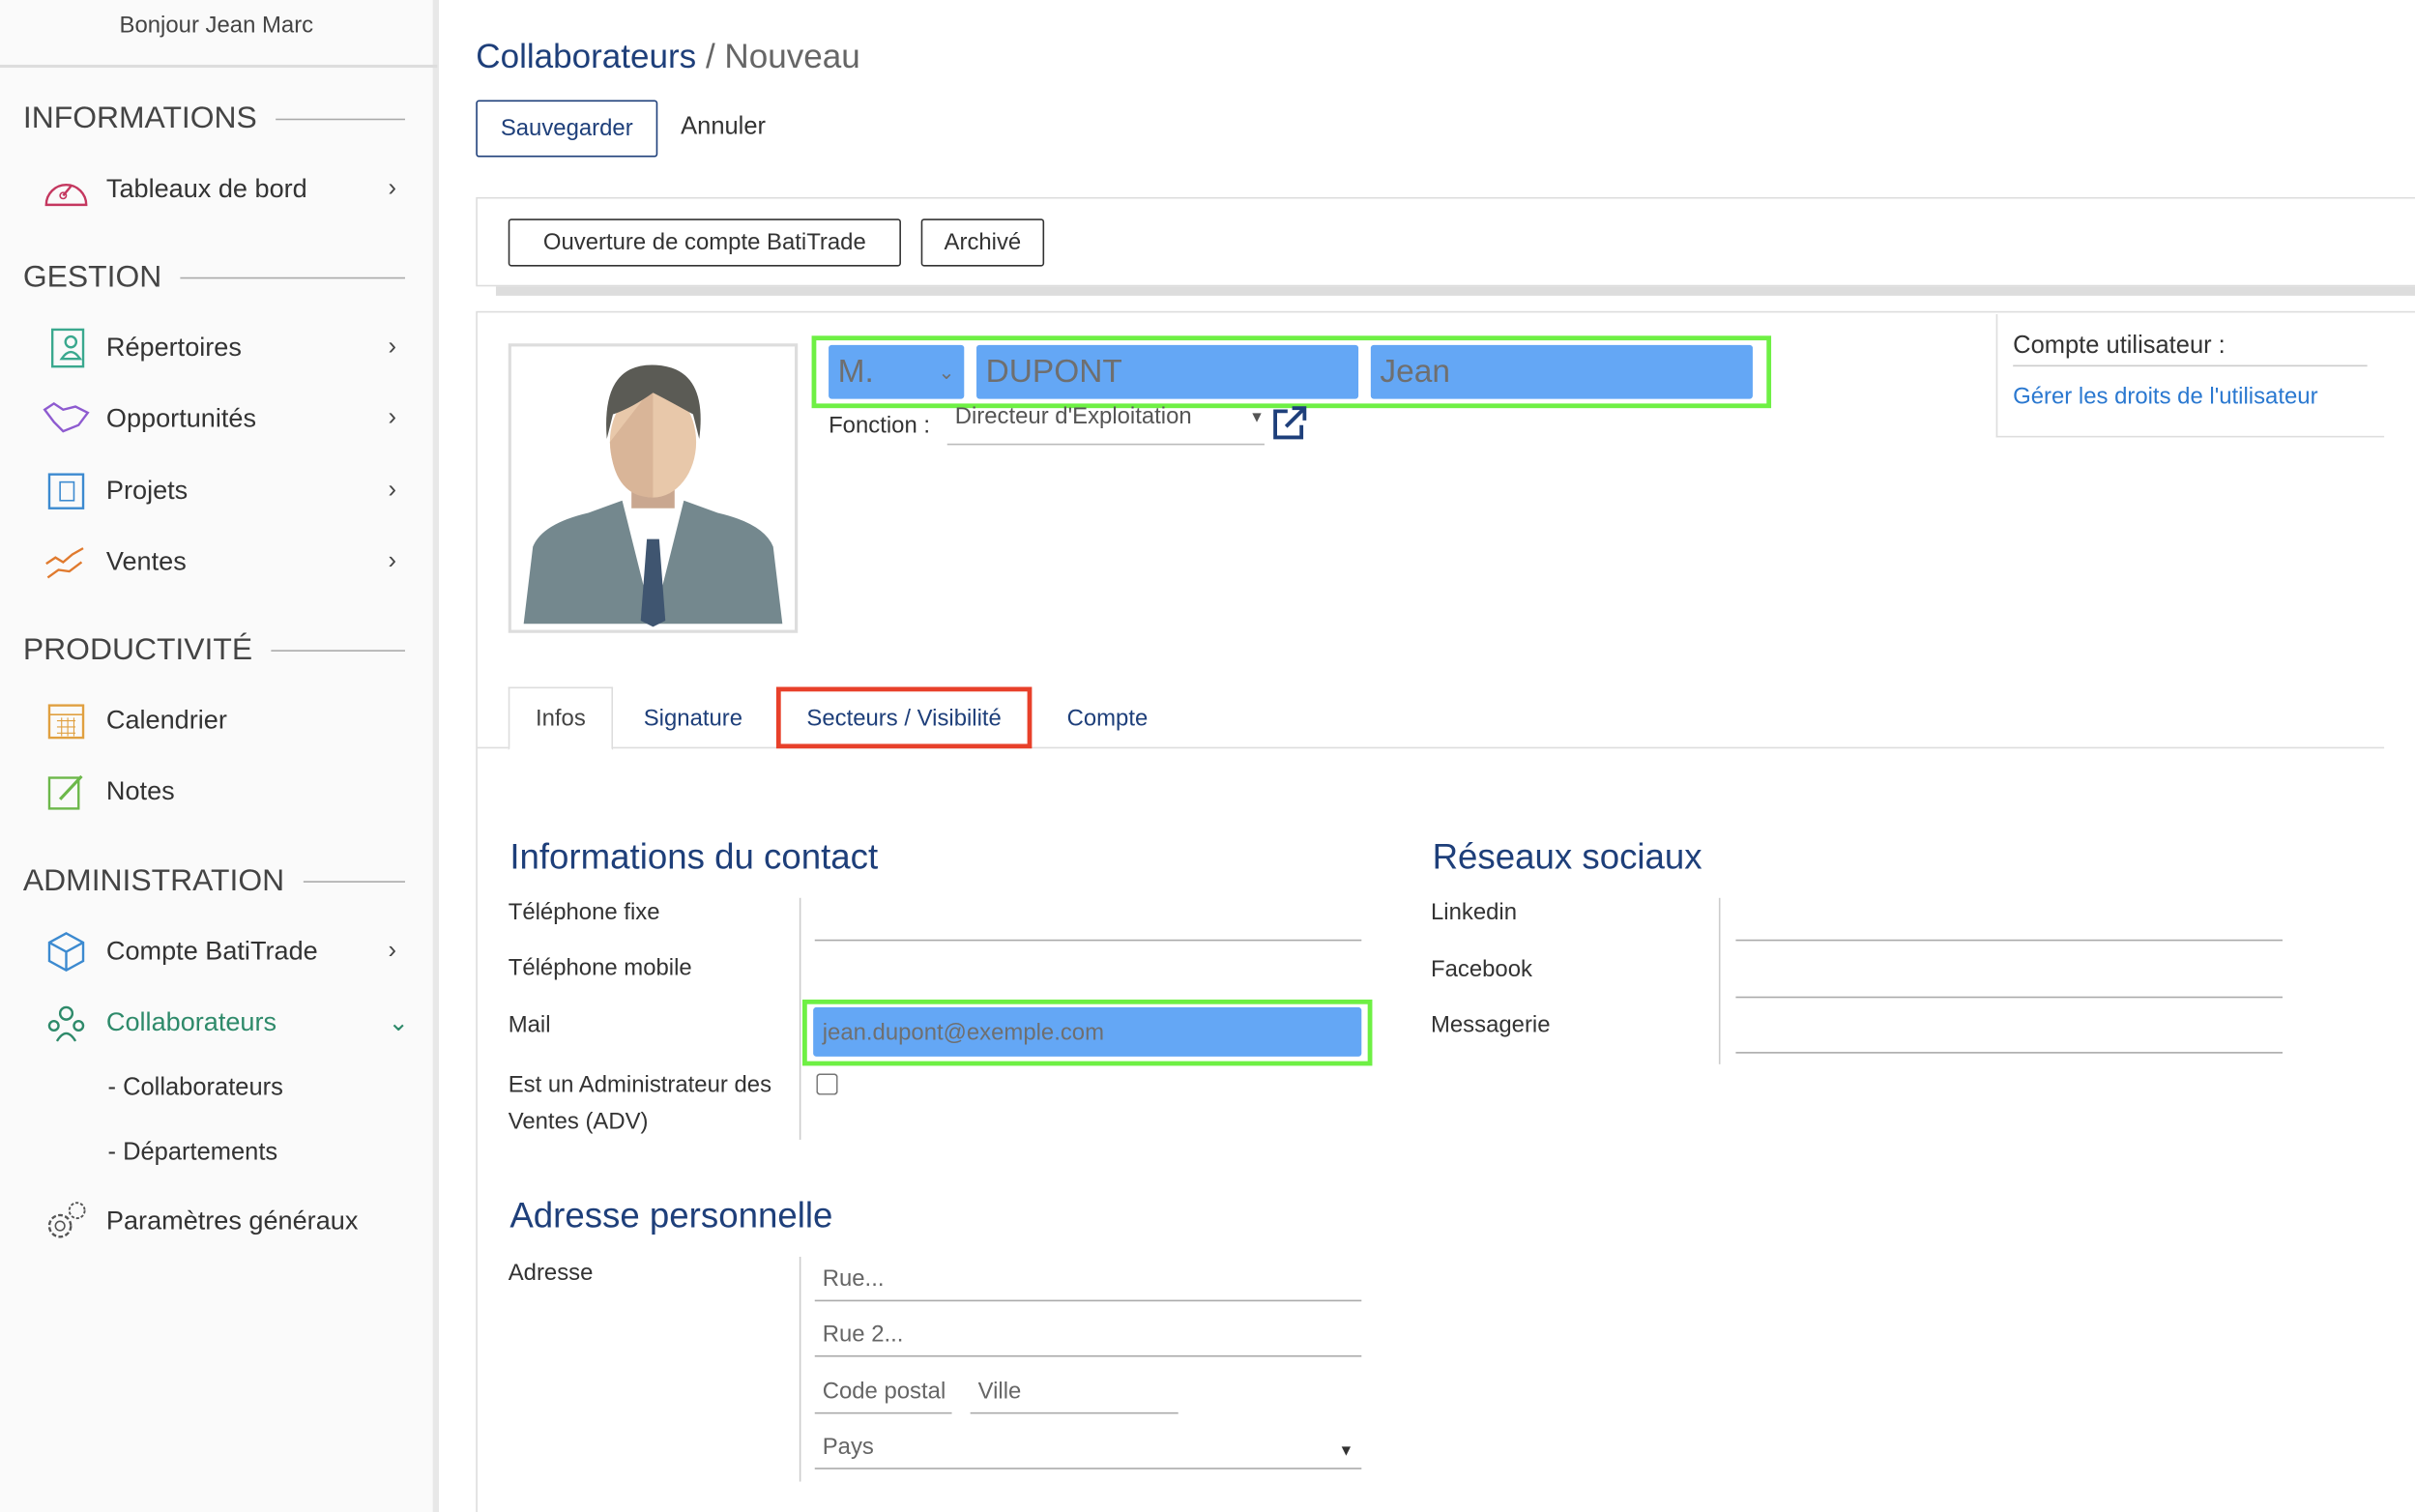 This screenshot has width=2415, height=1512. What do you see at coordinates (530, 1024) in the screenshot?
I see `mail-label: Mail` at bounding box center [530, 1024].